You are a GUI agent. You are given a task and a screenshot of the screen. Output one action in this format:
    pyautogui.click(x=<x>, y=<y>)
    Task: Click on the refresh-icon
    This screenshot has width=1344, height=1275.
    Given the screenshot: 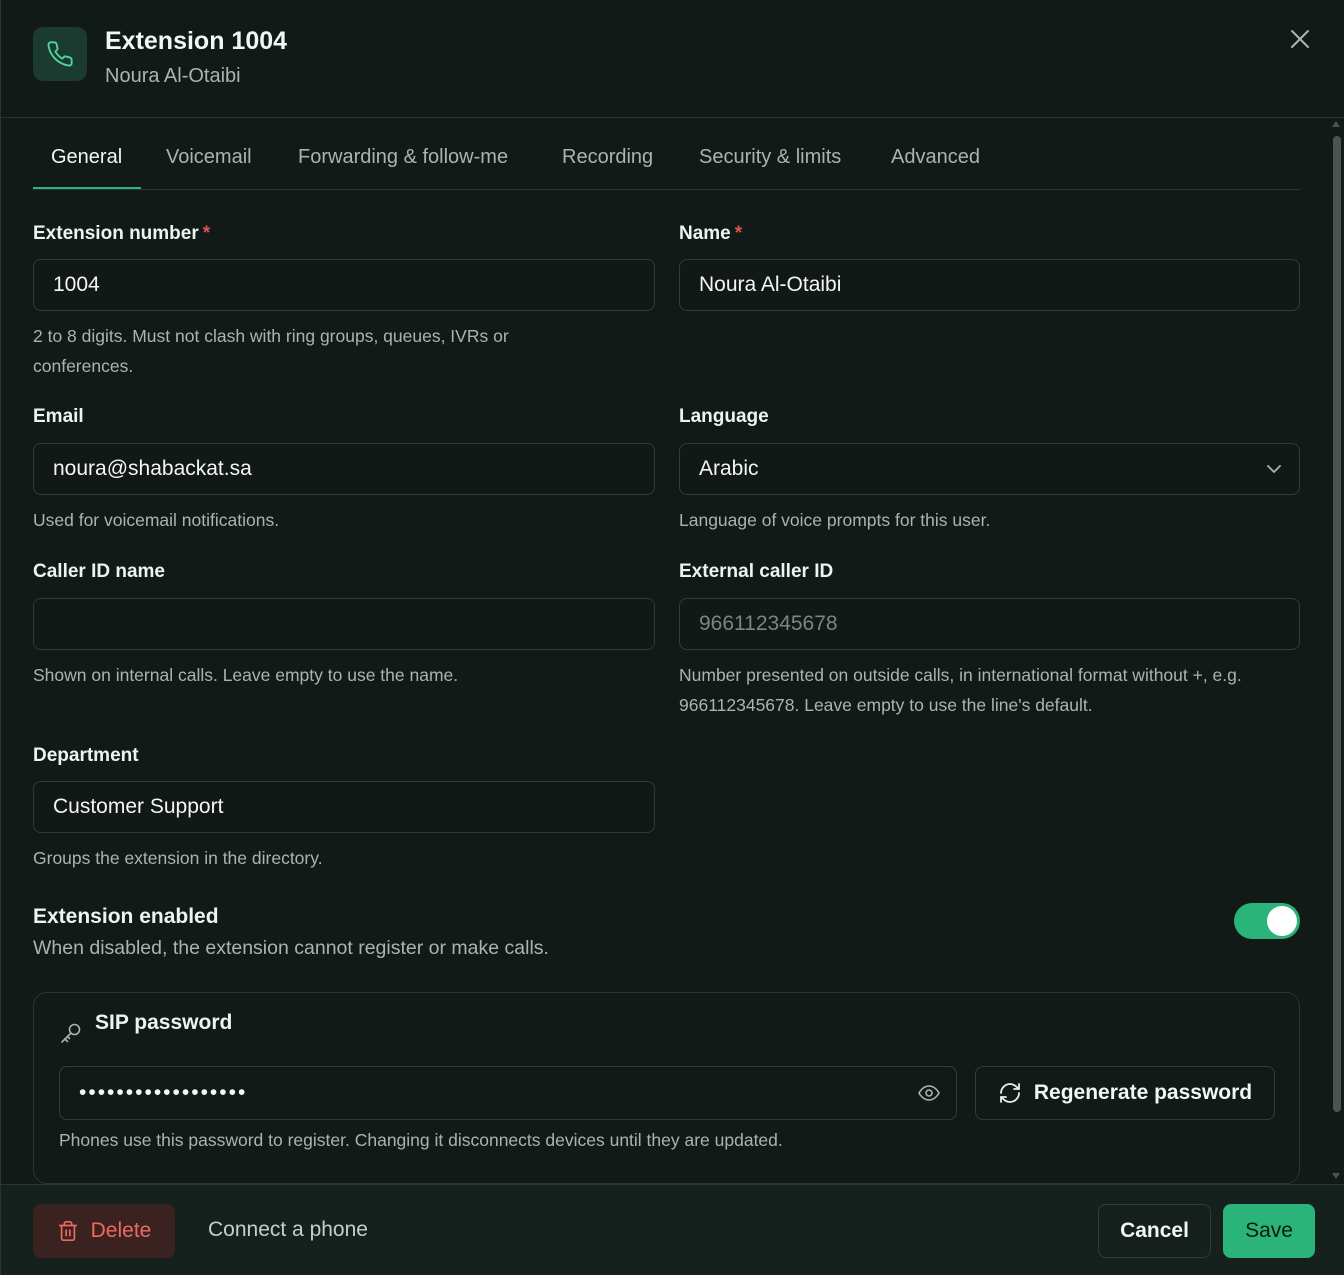 What is the action you would take?
    pyautogui.click(x=1009, y=1093)
    